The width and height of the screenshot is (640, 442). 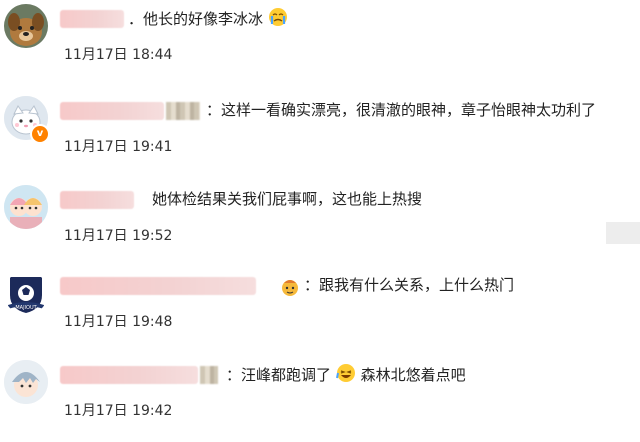 I want to click on cartoon-couple-avatar-icon, so click(x=26, y=207).